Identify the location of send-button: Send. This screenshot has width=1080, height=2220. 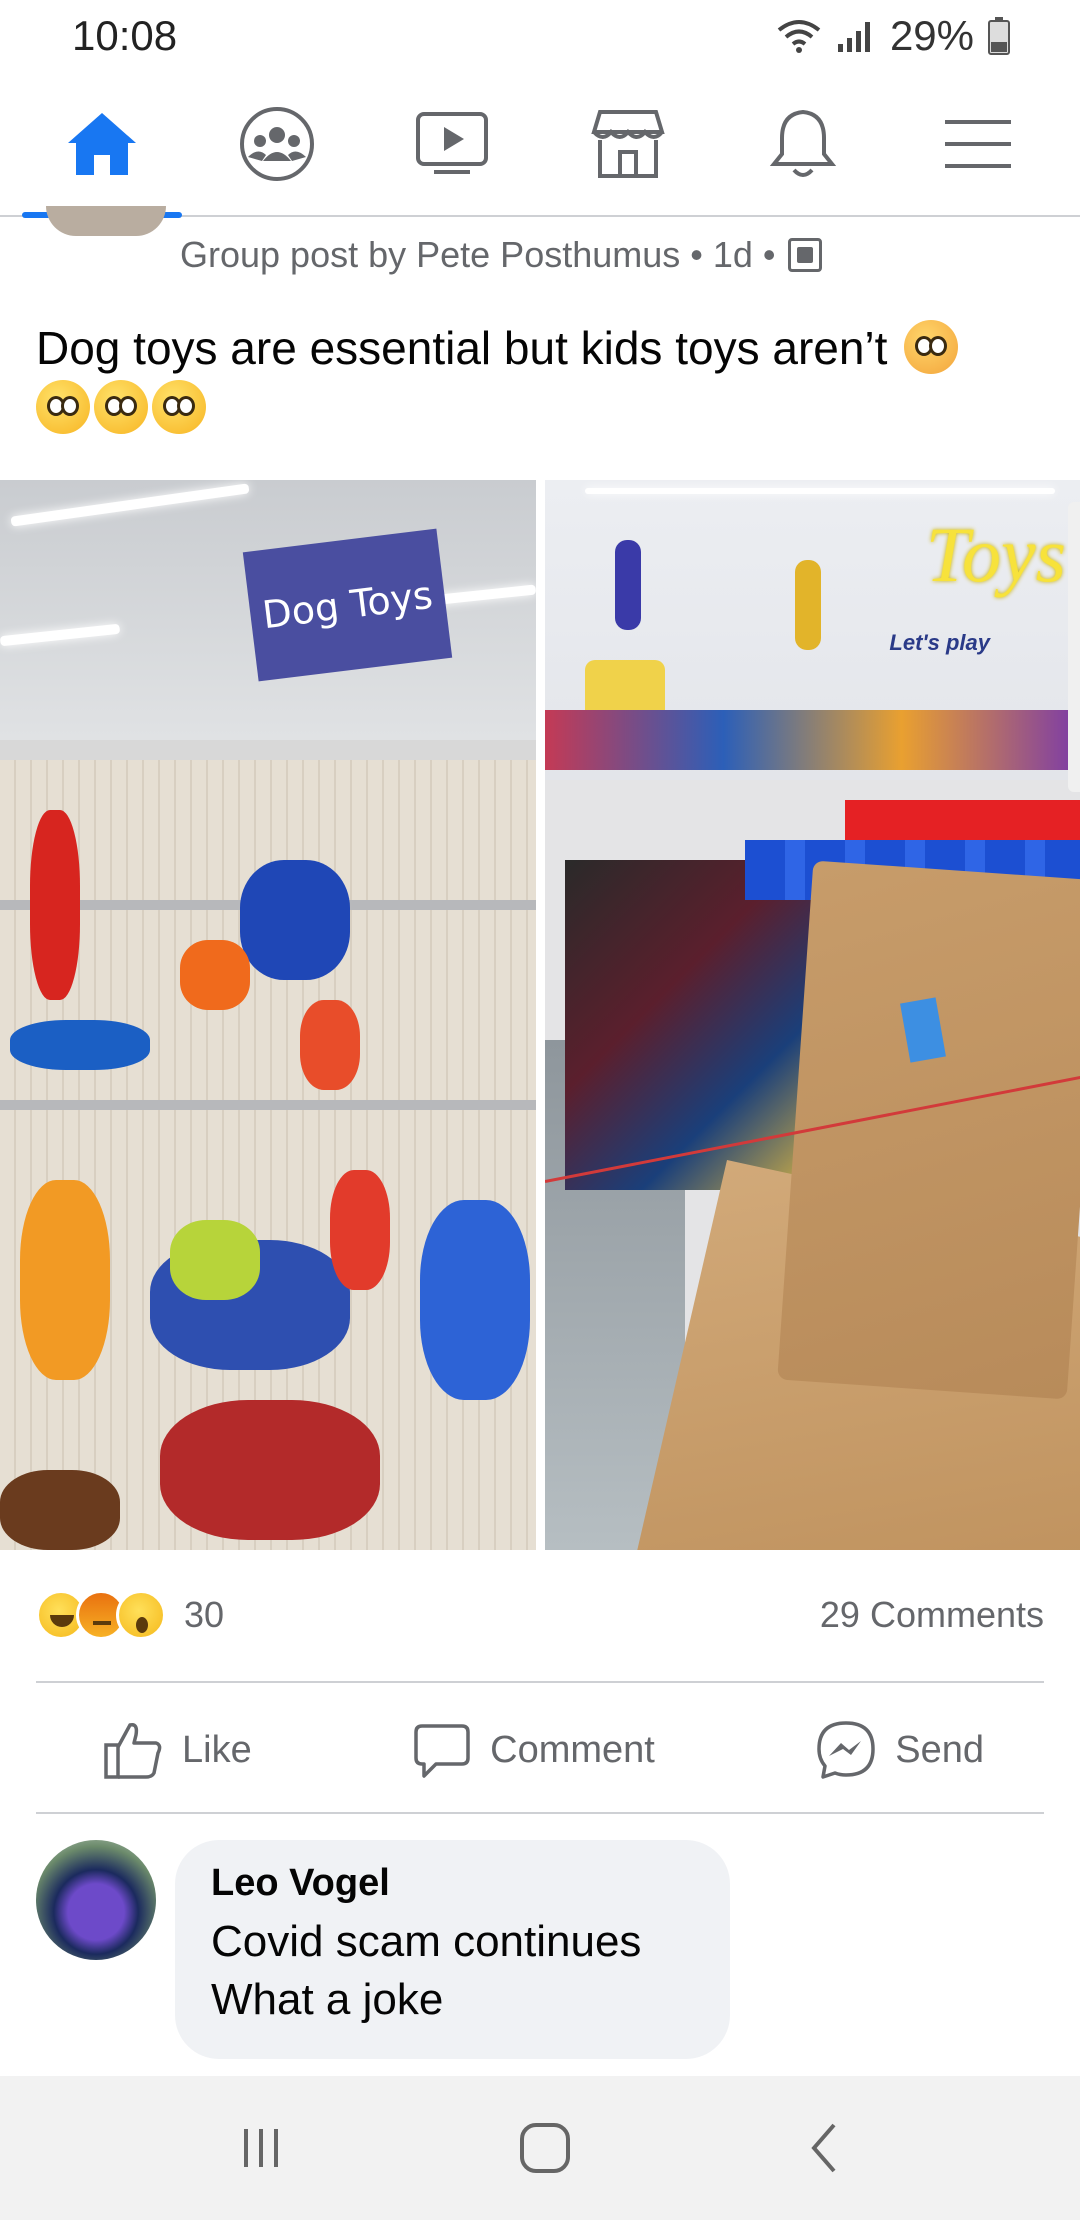
(899, 1750).